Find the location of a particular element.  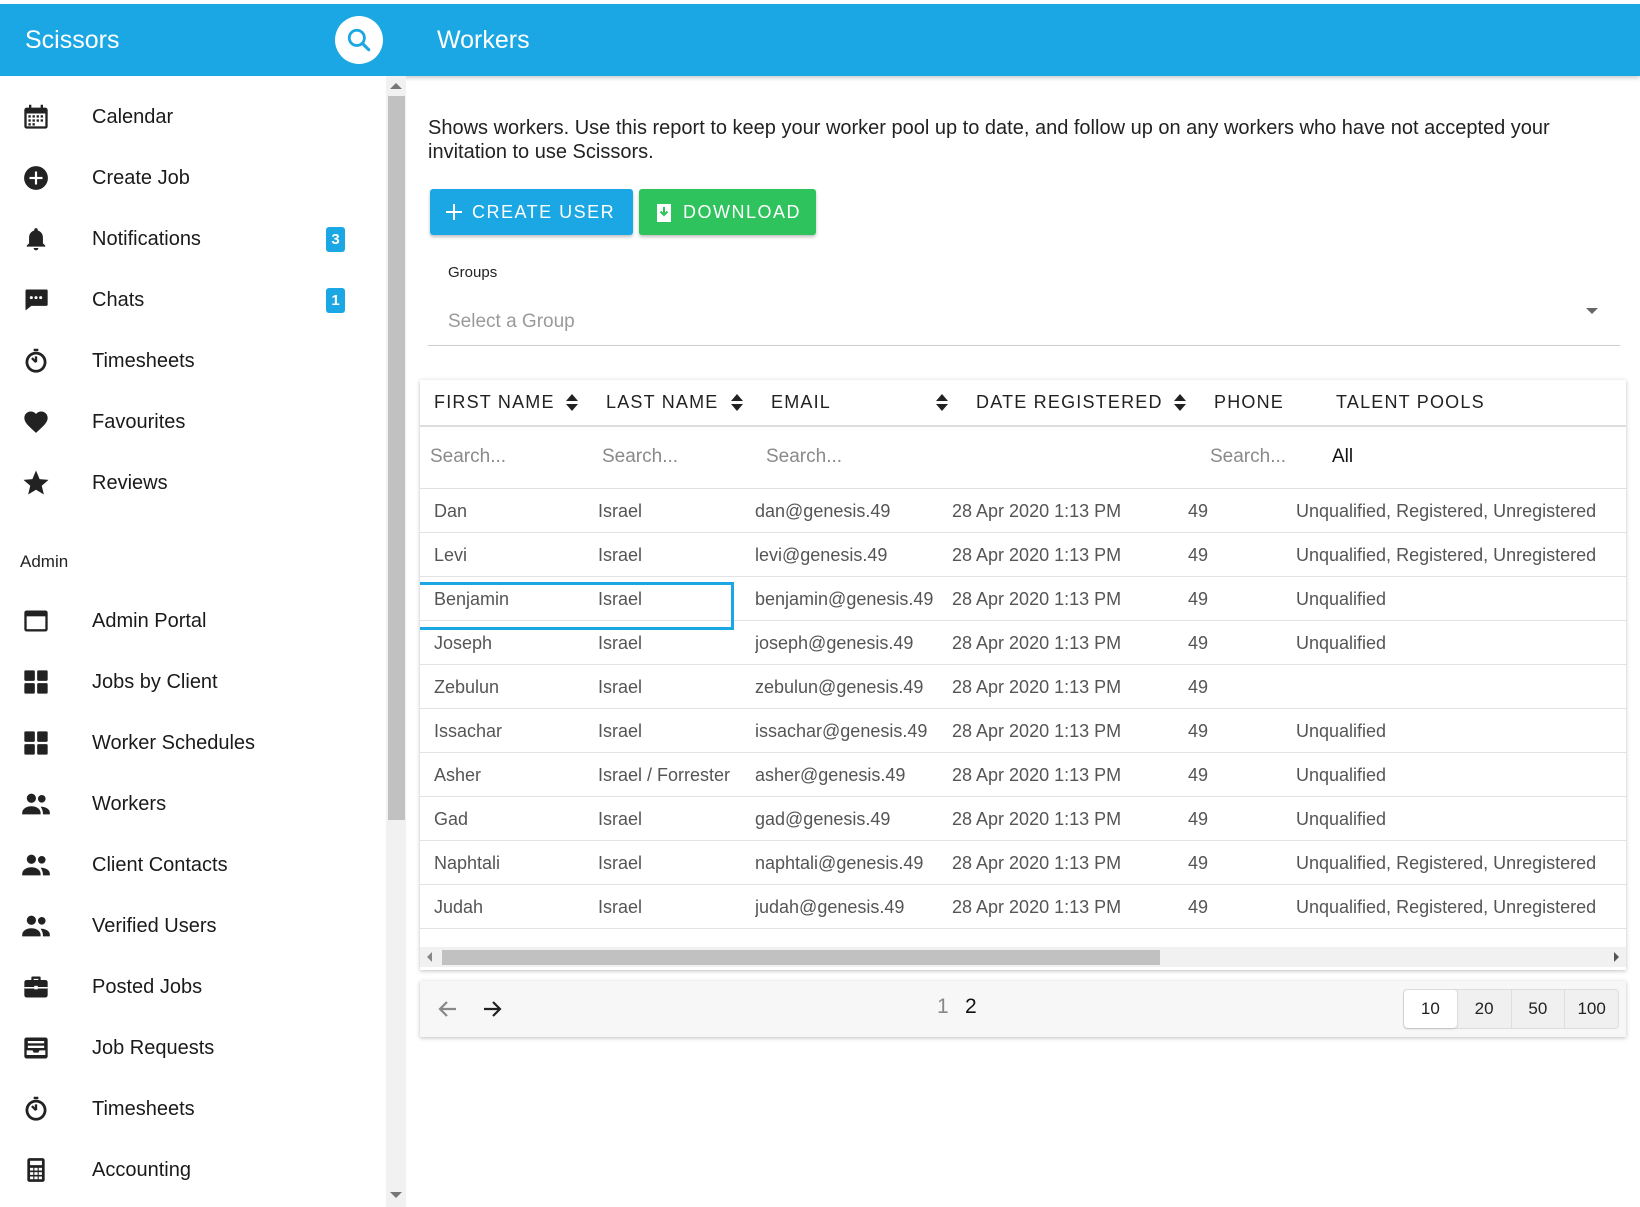

page-number-current: 2 is located at coordinates (971, 1007).